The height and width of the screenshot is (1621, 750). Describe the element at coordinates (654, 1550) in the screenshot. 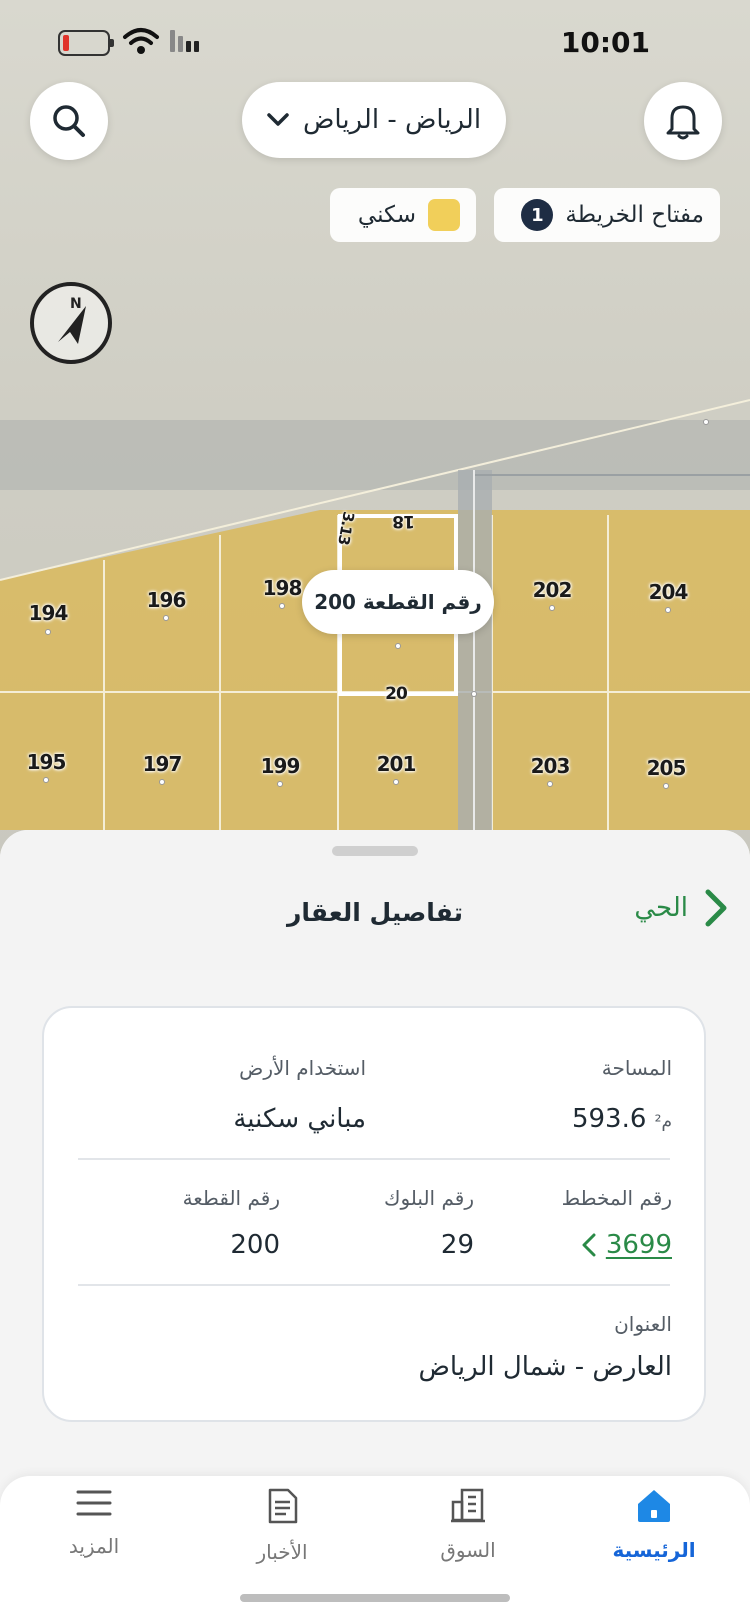

I see `tab-home-label: الرئيسية` at that location.